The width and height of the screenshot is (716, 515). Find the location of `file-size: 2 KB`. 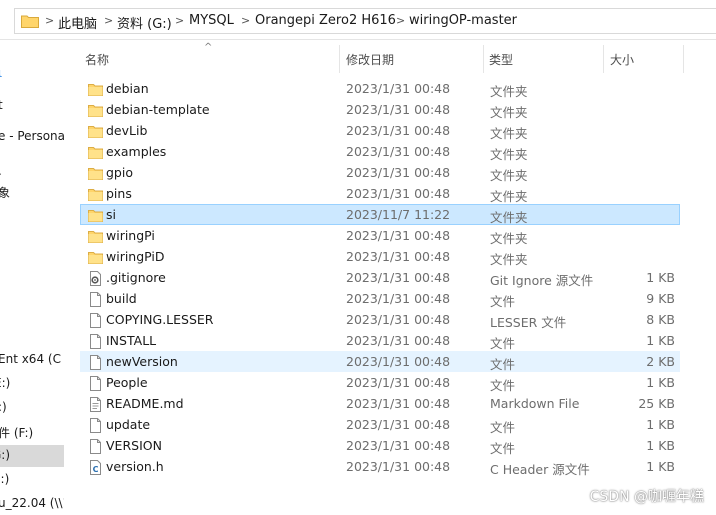

file-size: 2 KB is located at coordinates (660, 361).